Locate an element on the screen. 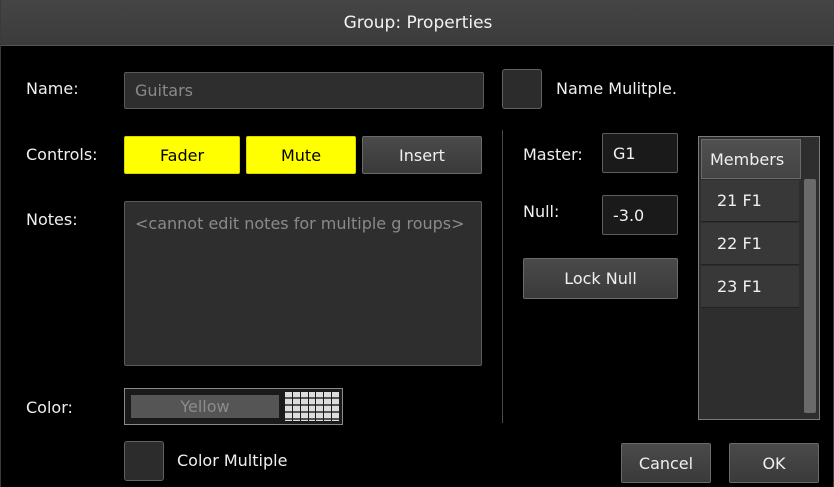 This screenshot has width=834, height=487. name-label: Name: is located at coordinates (52, 88).